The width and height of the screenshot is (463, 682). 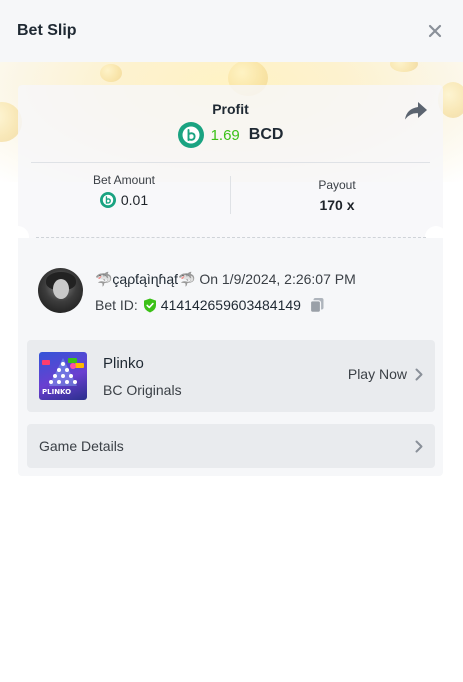 What do you see at coordinates (317, 305) in the screenshot?
I see `copy-icon` at bounding box center [317, 305].